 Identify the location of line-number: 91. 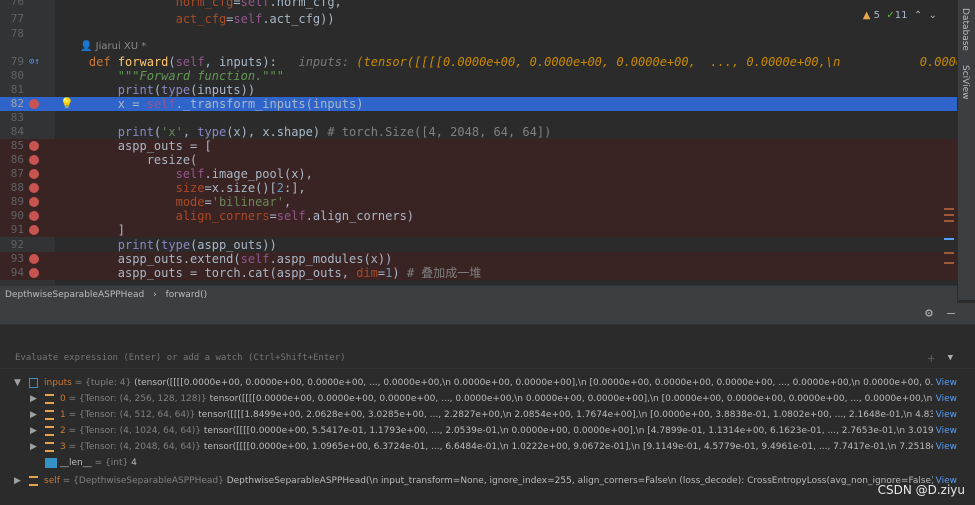
(12, 230).